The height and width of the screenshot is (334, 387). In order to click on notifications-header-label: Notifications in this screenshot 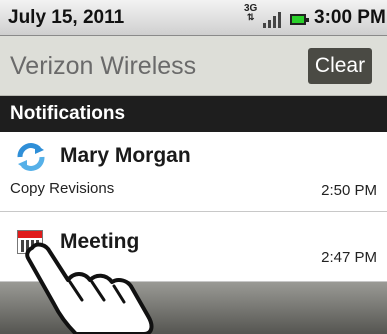, I will do `click(68, 113)`.